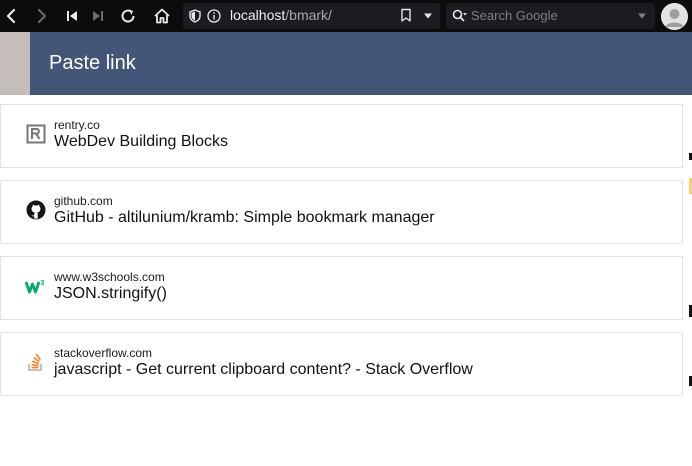  I want to click on bookmark-domain: github.com, so click(83, 201).